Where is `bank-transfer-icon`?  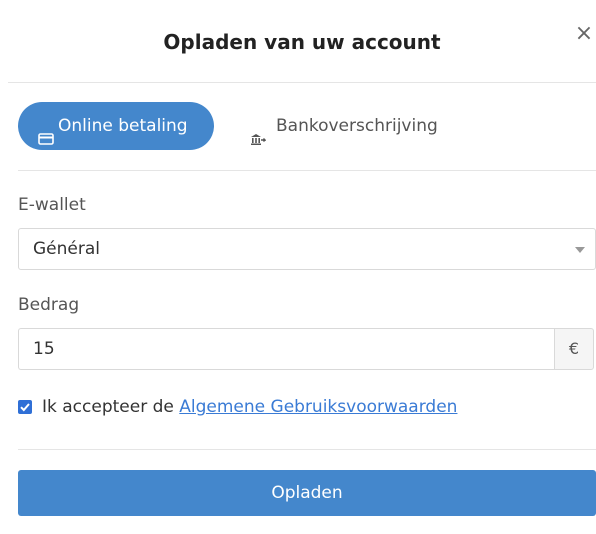
bank-transfer-icon is located at coordinates (258, 131).